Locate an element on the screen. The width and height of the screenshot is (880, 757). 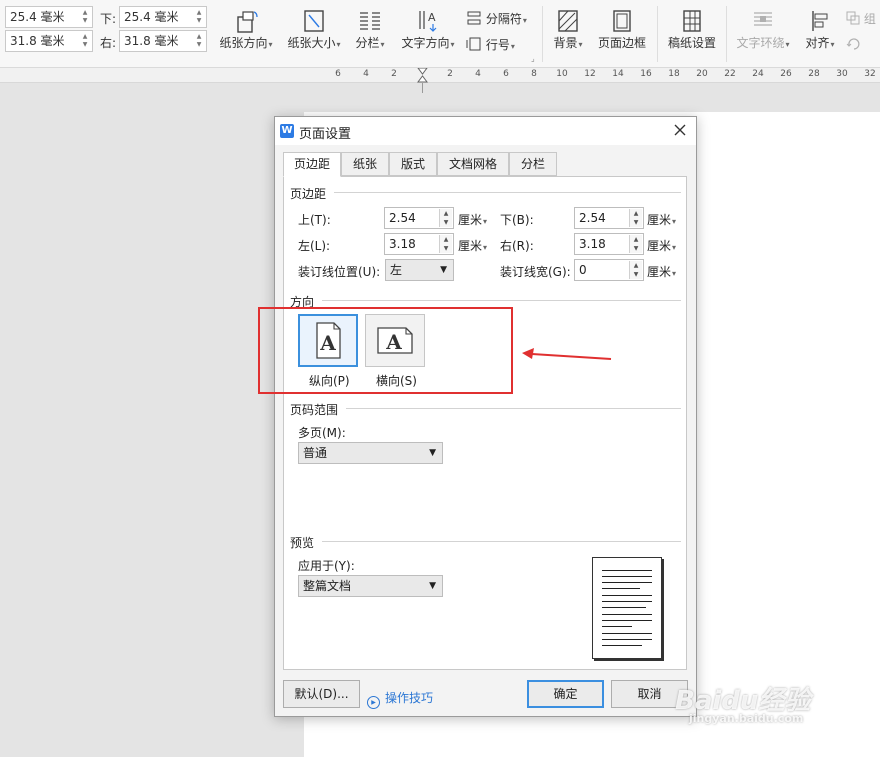
gutter-width-label: 装订线宽(G): is located at coordinates (535, 272).